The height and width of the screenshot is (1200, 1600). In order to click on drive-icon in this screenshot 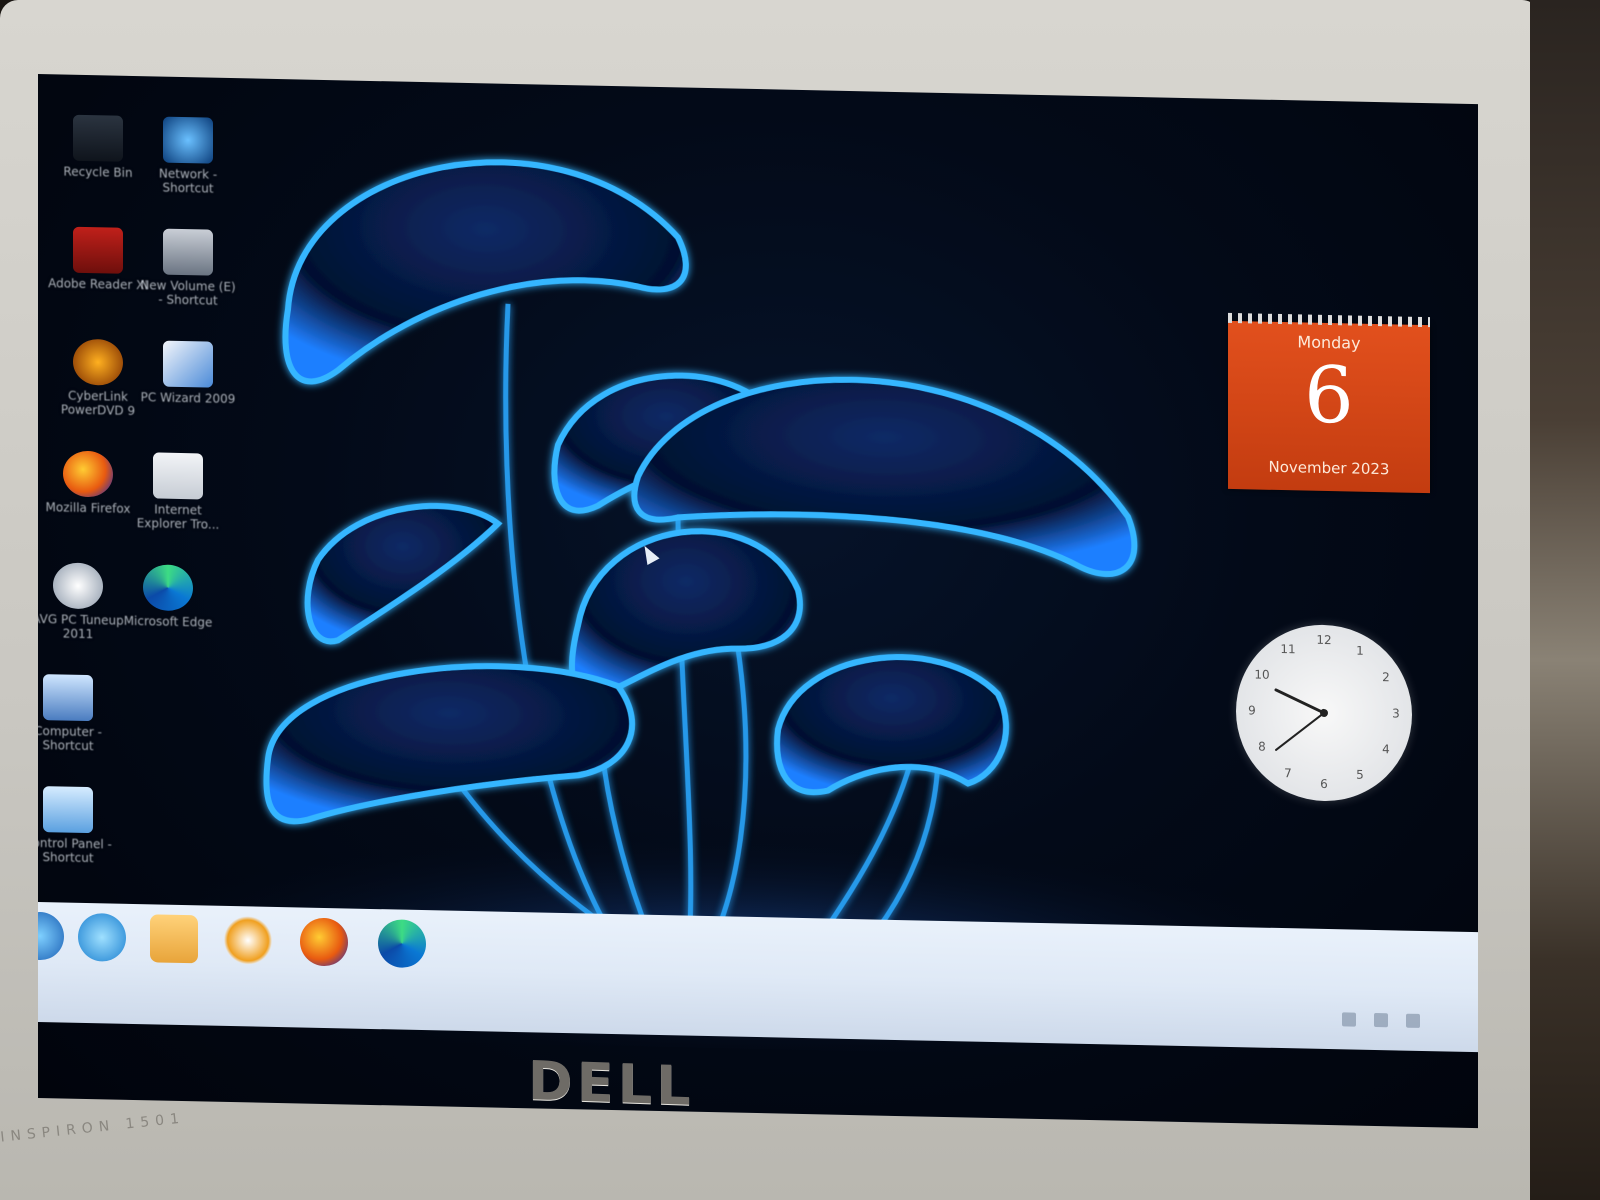, I will do `click(188, 252)`.